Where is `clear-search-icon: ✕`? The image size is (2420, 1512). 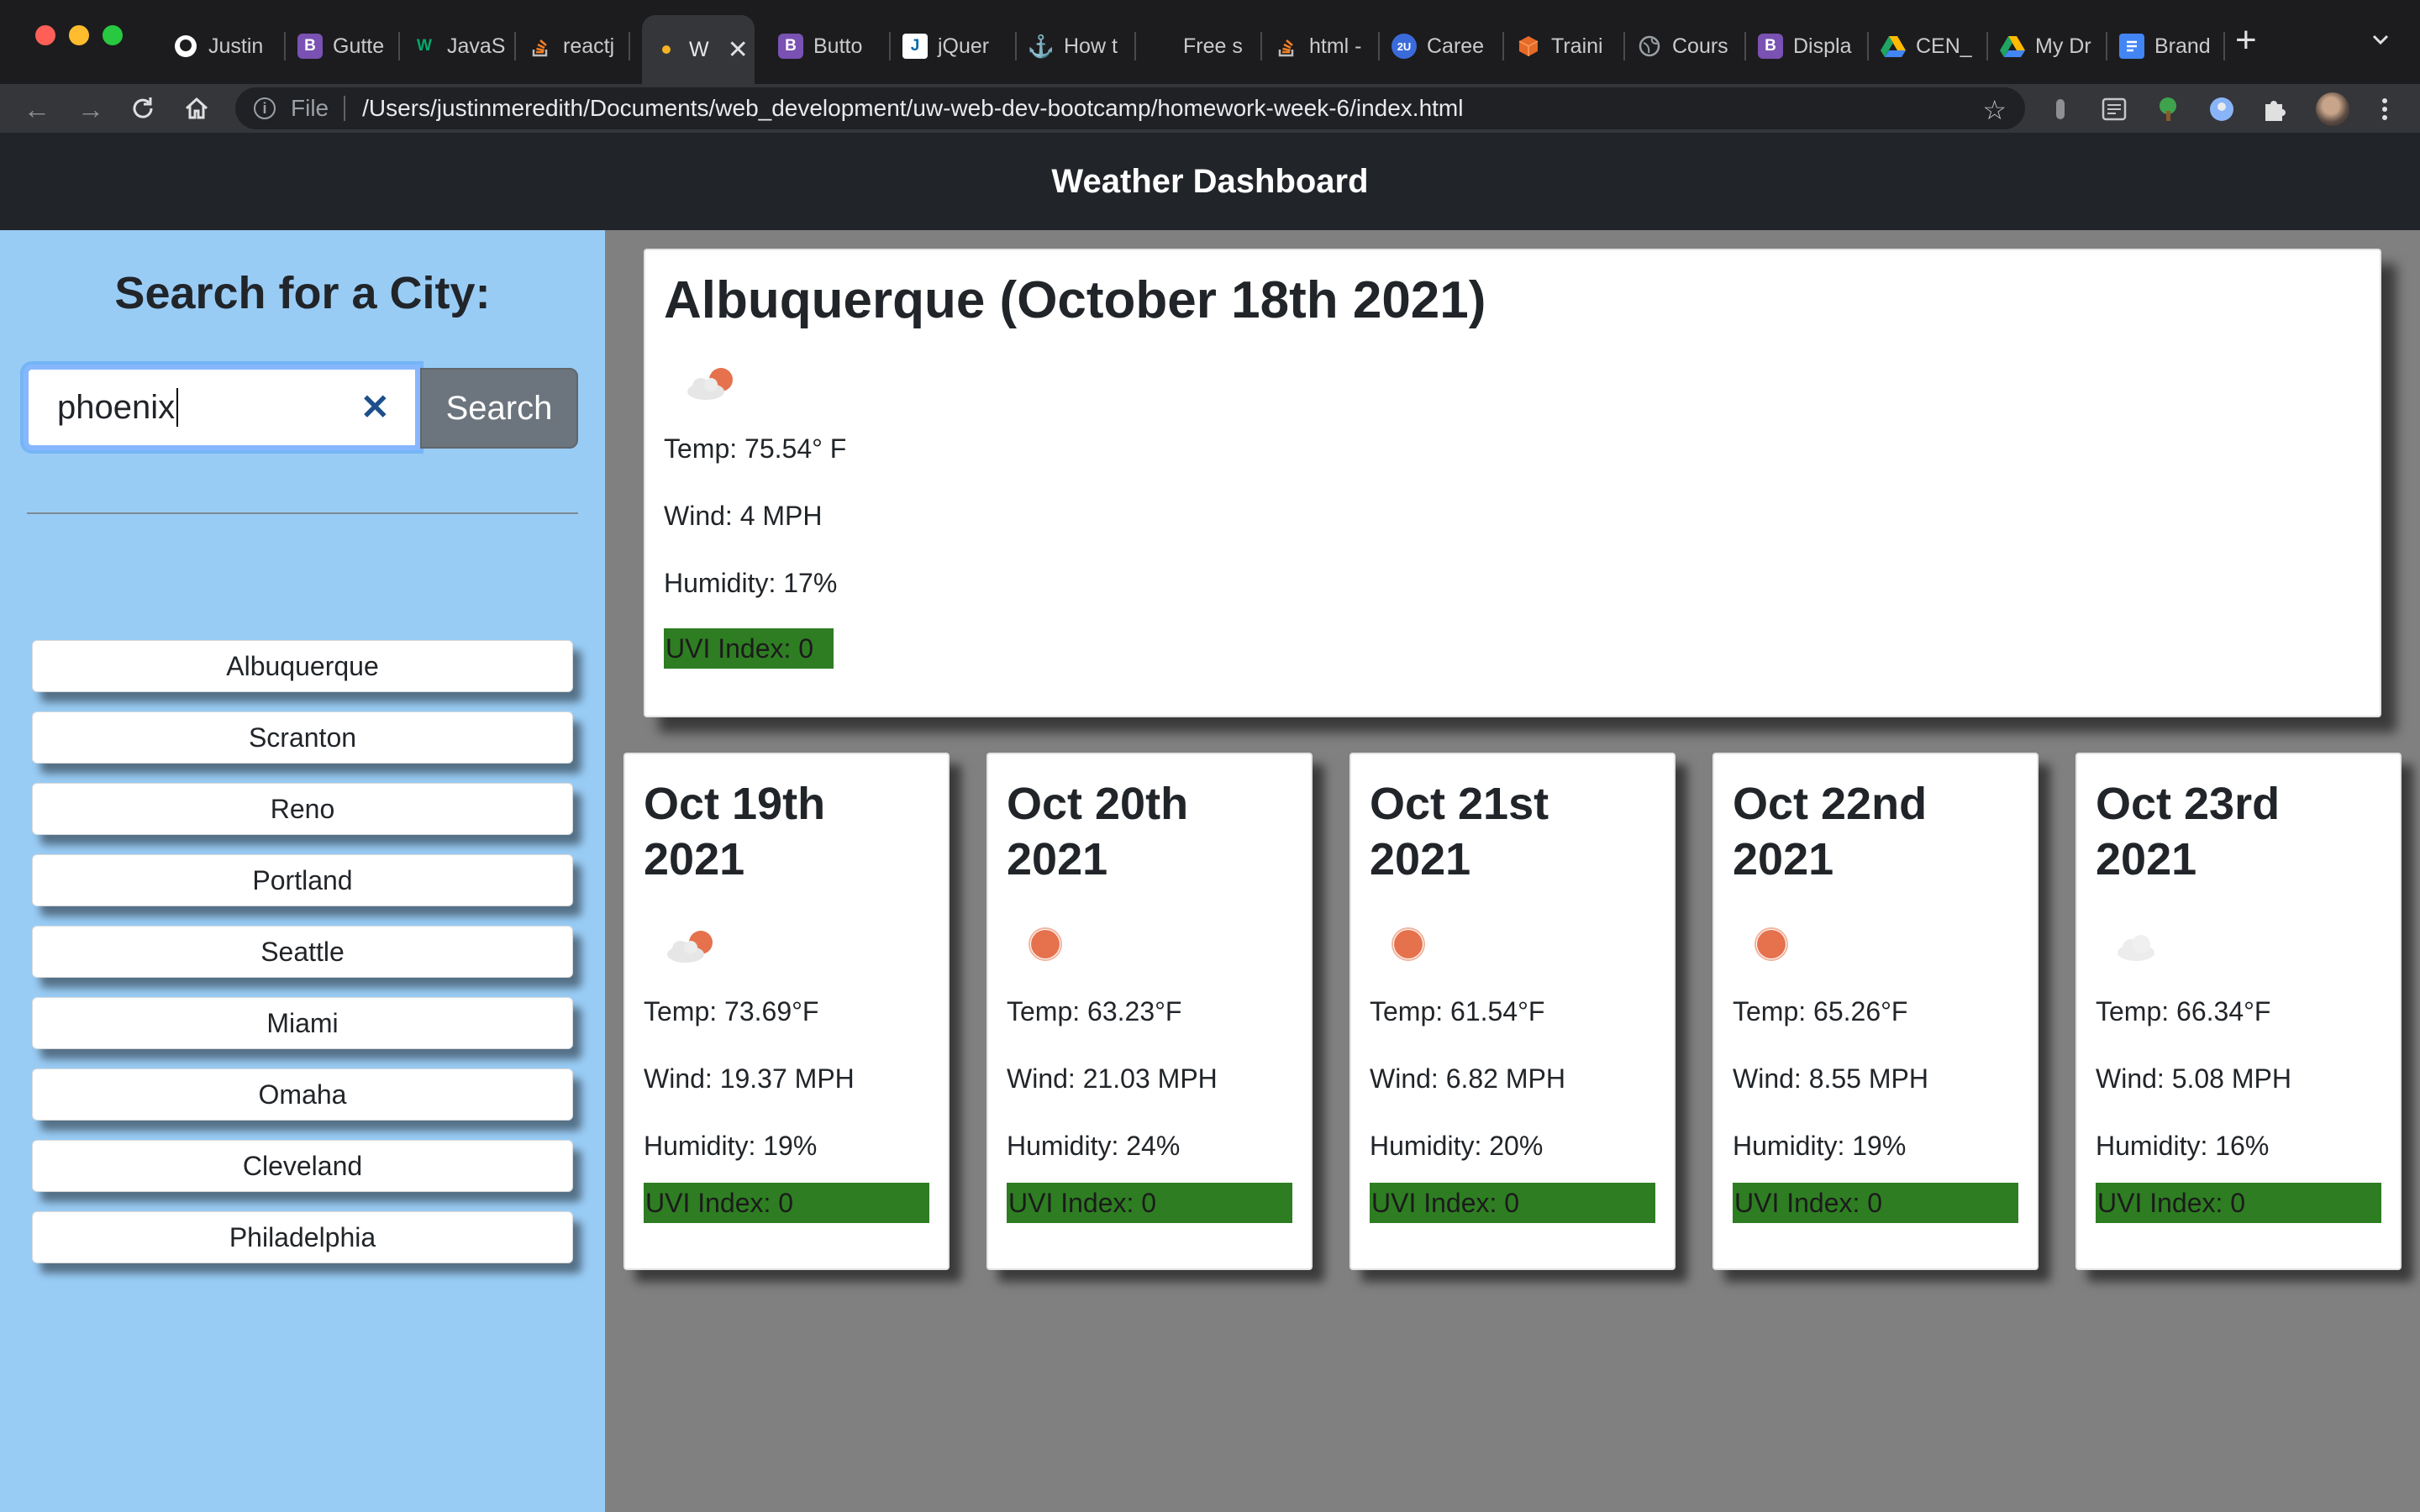 clear-search-icon: ✕ is located at coordinates (375, 407).